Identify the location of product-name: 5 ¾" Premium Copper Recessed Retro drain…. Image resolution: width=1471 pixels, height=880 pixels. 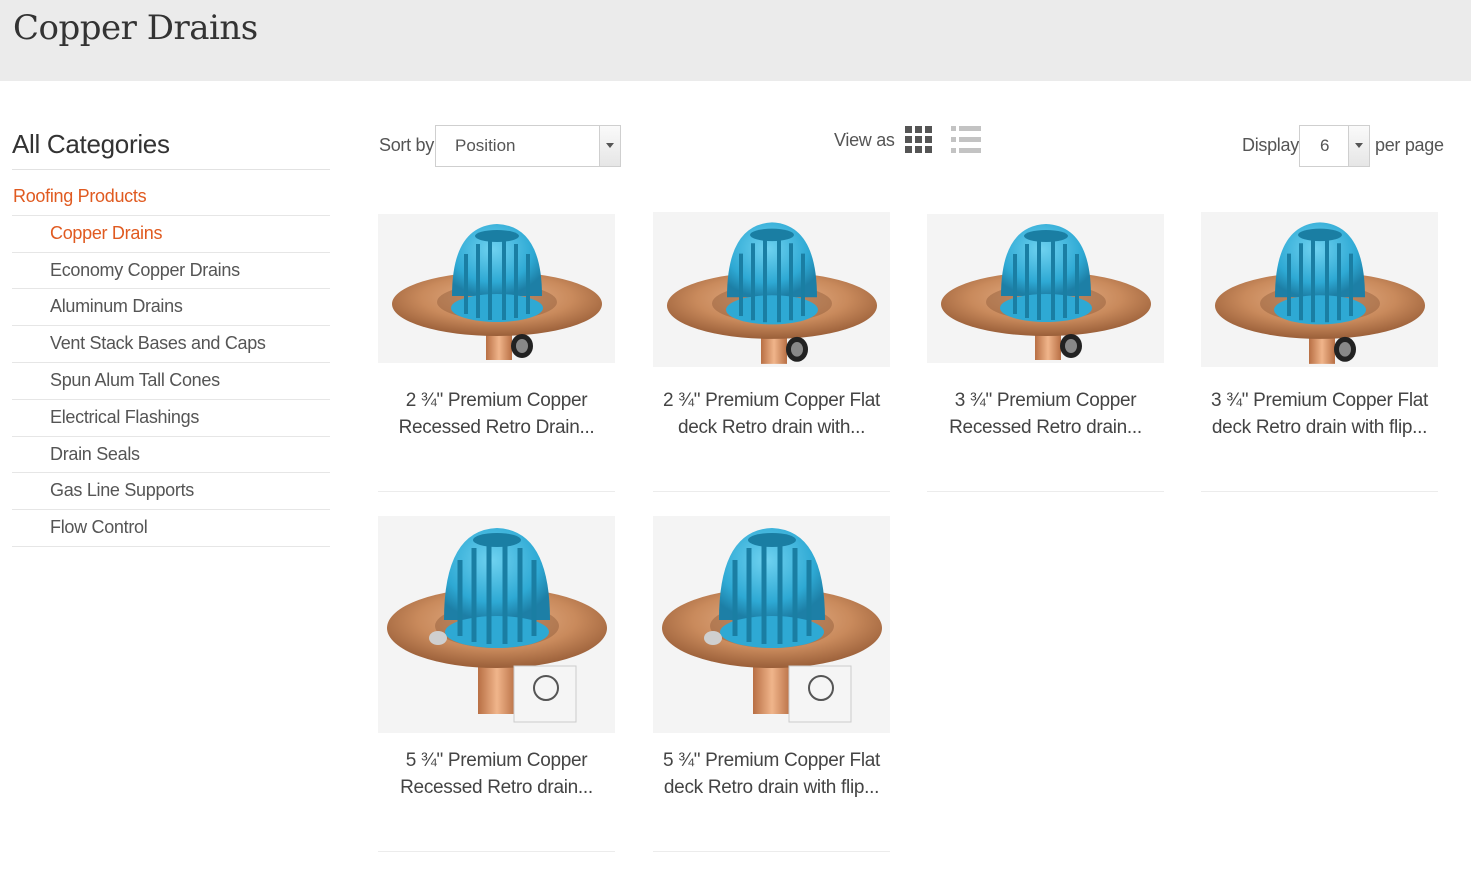
(496, 774).